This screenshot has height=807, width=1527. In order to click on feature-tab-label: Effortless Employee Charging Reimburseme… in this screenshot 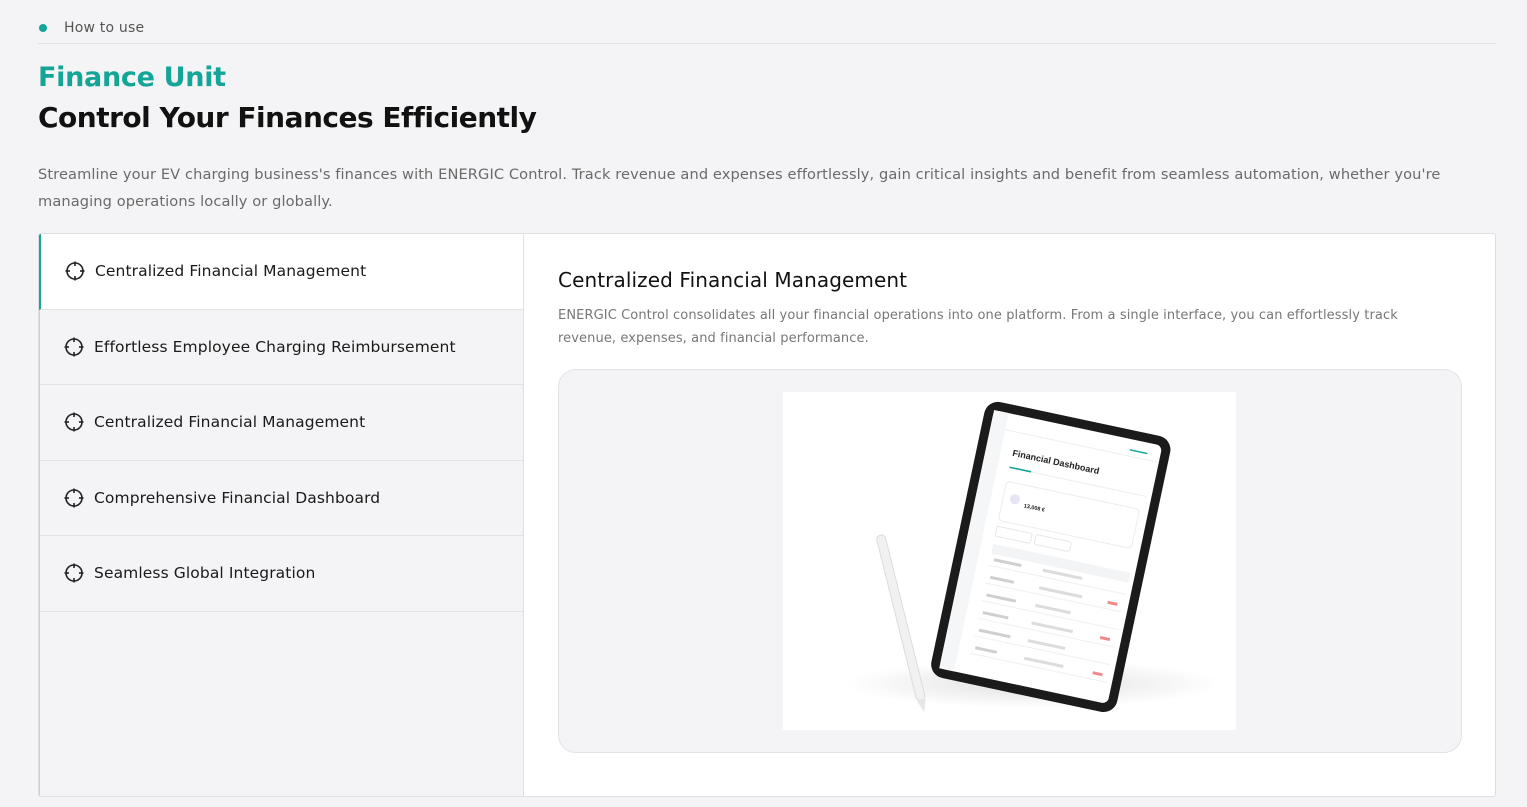, I will do `click(275, 346)`.